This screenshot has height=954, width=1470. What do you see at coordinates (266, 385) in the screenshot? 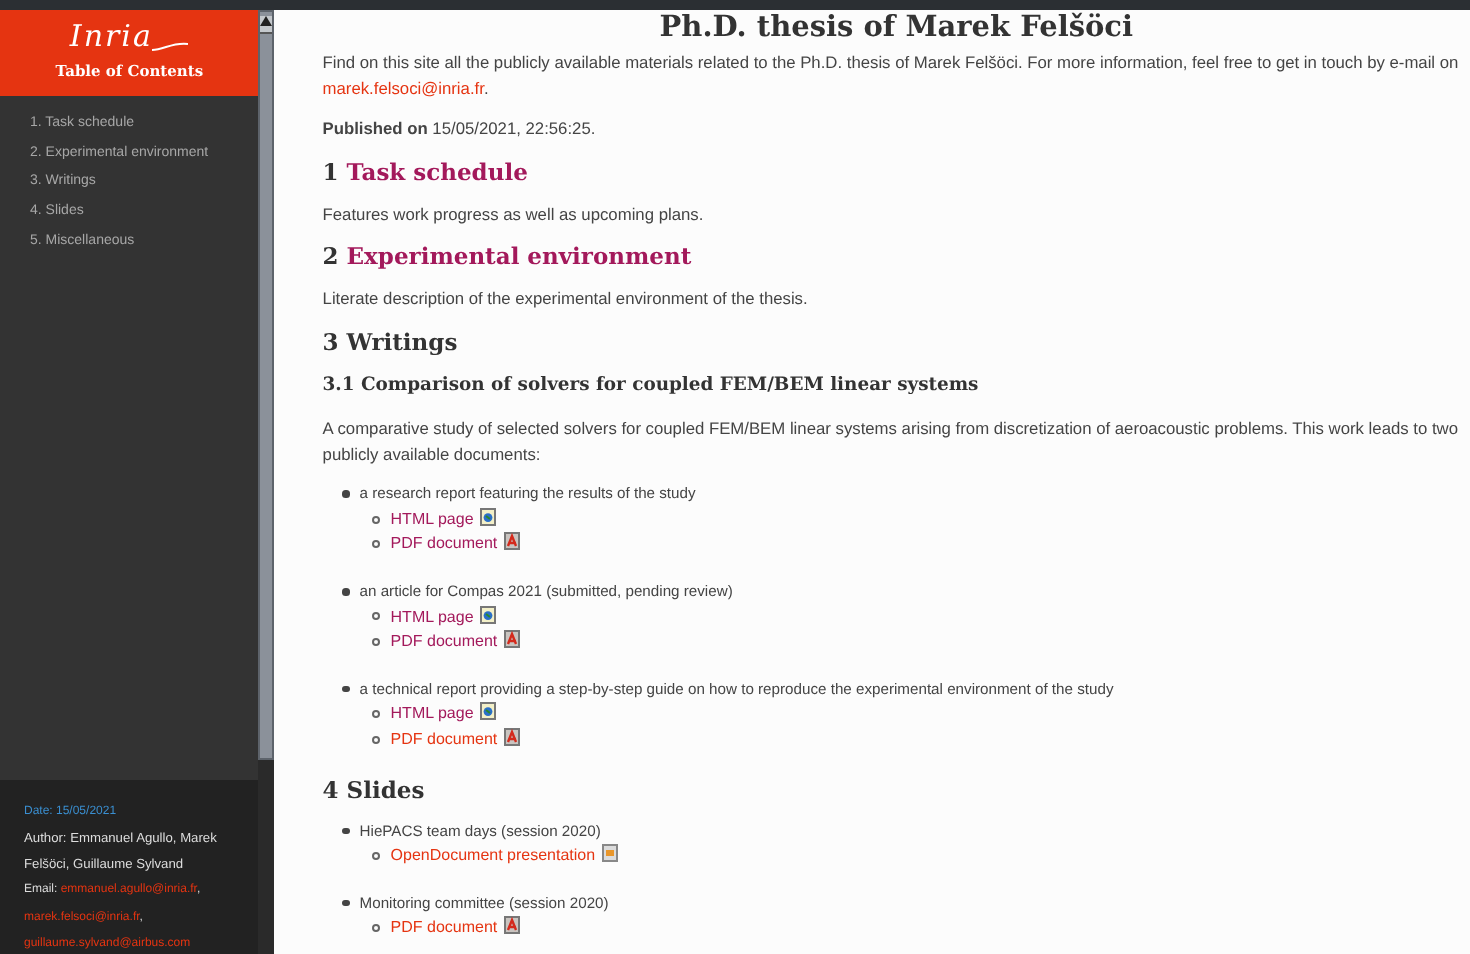
I see `scrollbar` at bounding box center [266, 385].